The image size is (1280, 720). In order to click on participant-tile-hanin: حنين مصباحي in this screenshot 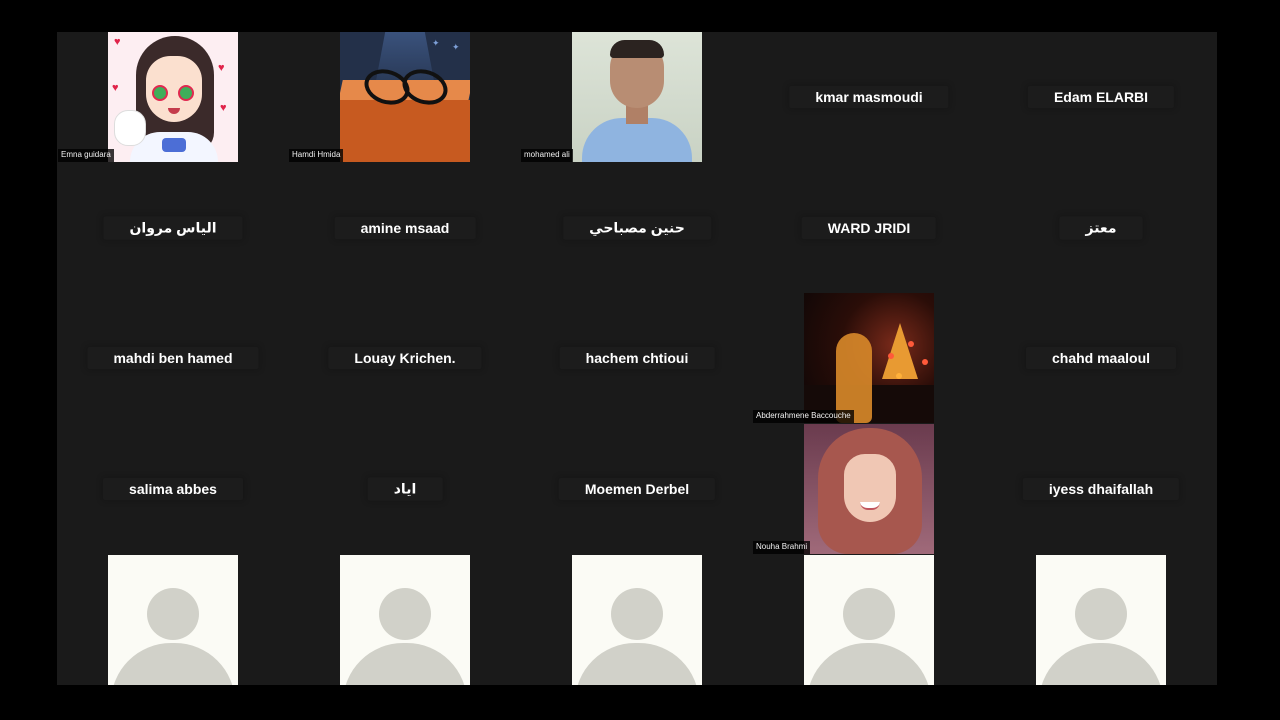, I will do `click(637, 228)`.